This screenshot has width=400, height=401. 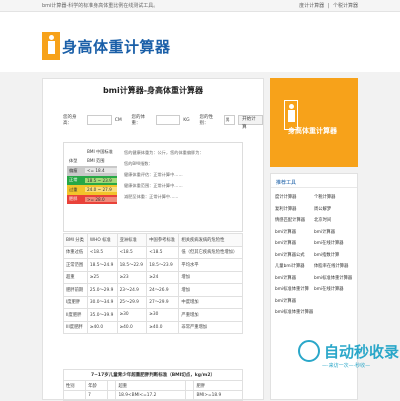 What do you see at coordinates (132, 290) in the screenshot?
I see `table-cell: 23～24.9` at bounding box center [132, 290].